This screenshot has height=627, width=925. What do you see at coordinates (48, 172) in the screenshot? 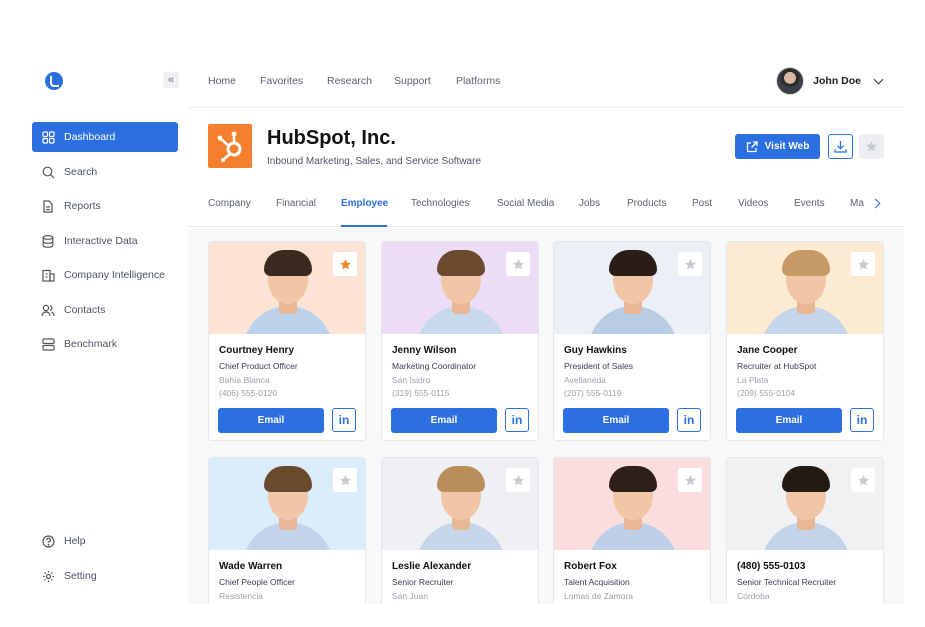
I see `search-icon` at bounding box center [48, 172].